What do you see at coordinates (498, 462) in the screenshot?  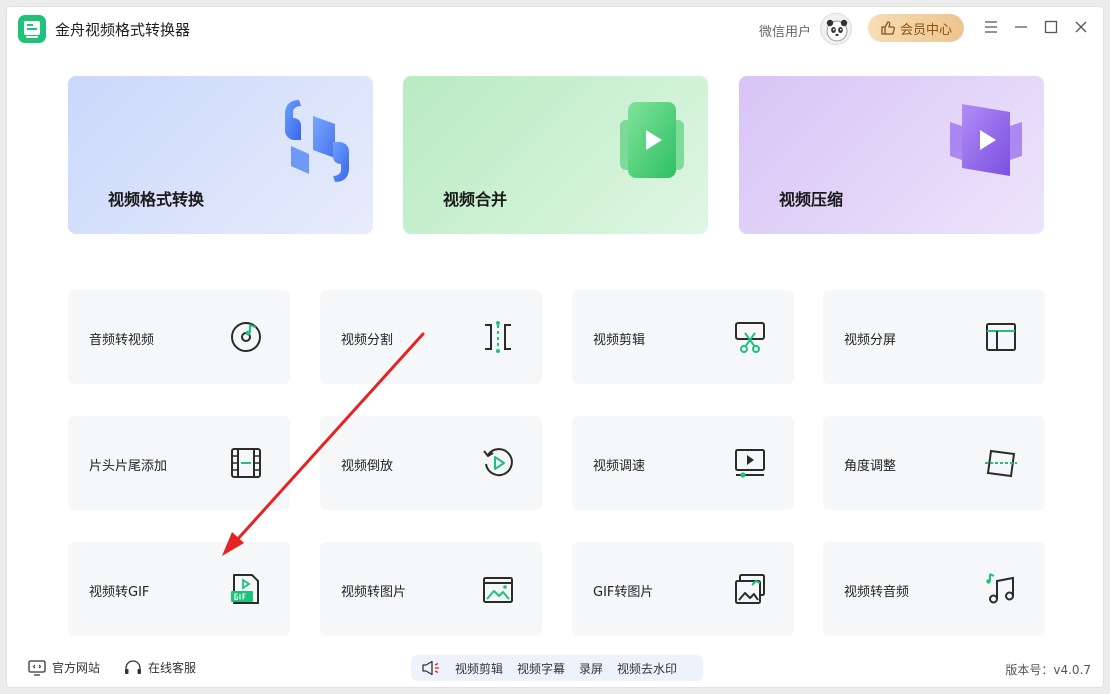 I see `reverse-play-icon` at bounding box center [498, 462].